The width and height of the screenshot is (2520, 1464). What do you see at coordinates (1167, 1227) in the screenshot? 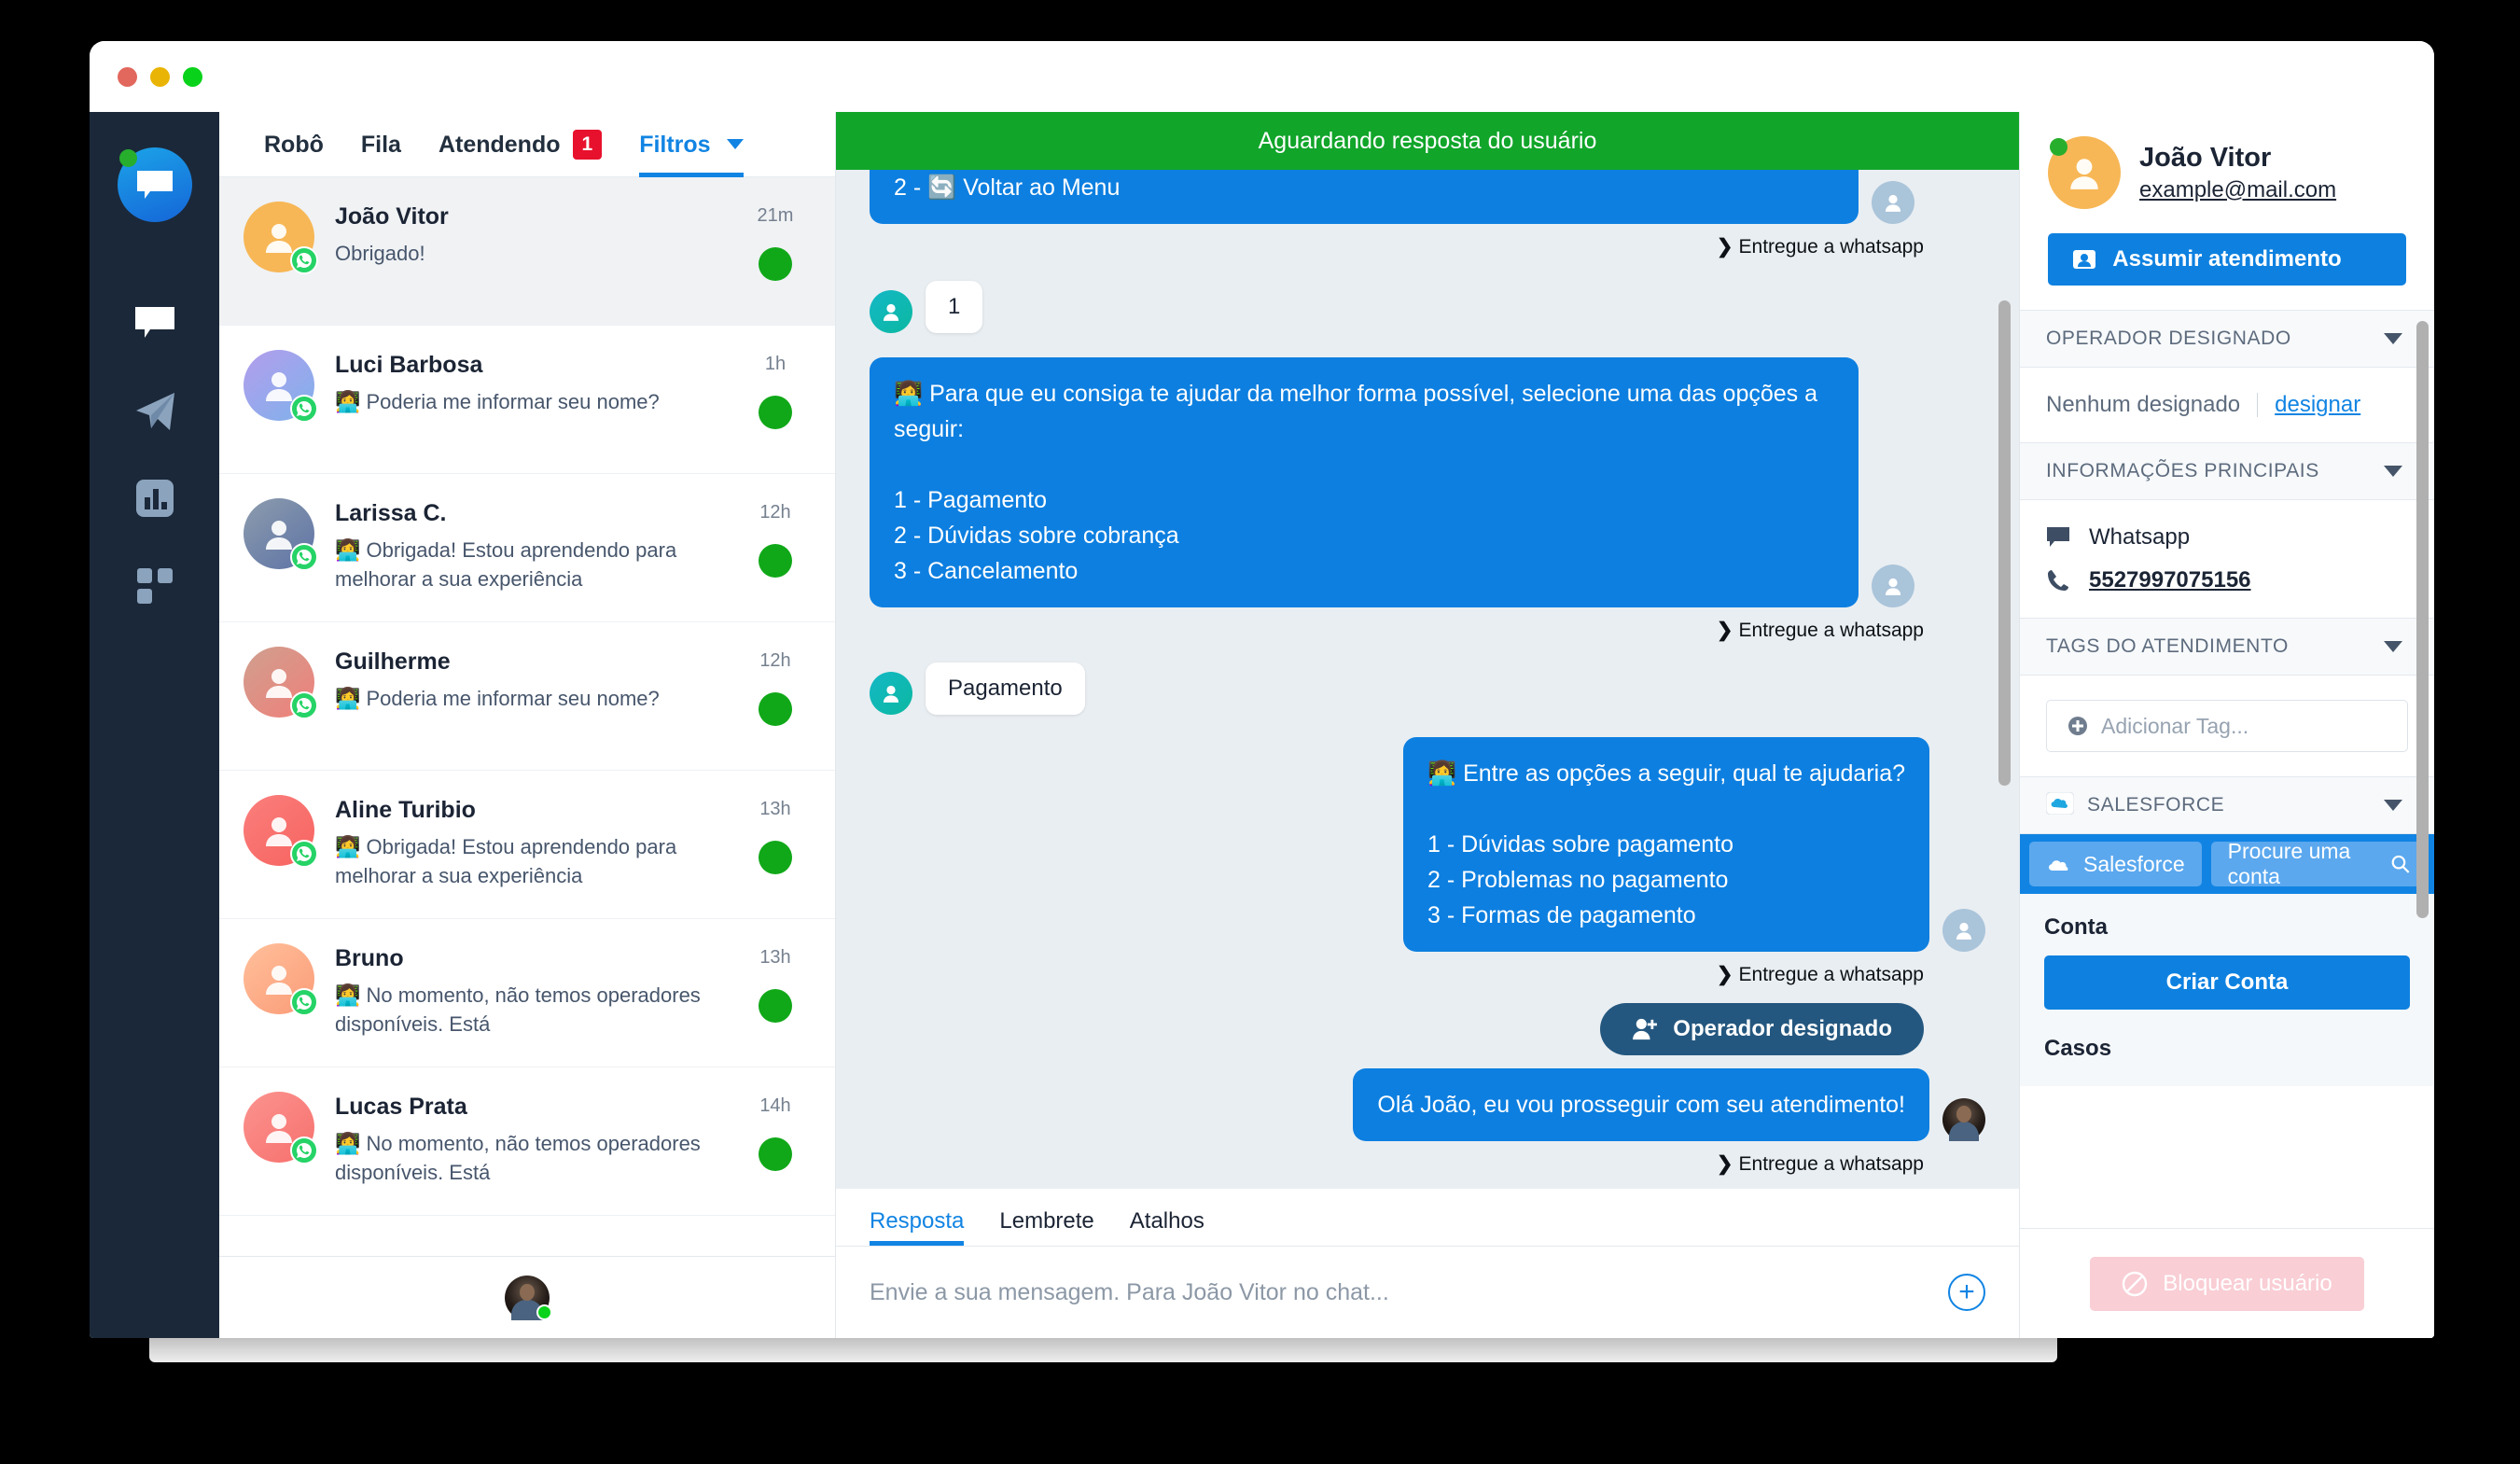
I see `tab-atalhos: Atalhos` at bounding box center [1167, 1227].